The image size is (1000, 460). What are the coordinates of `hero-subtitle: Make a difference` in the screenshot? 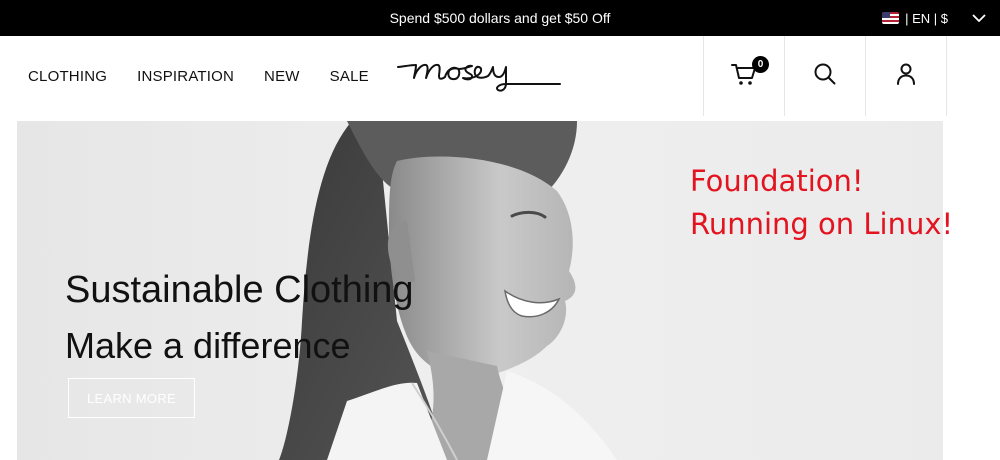 It's located at (208, 345).